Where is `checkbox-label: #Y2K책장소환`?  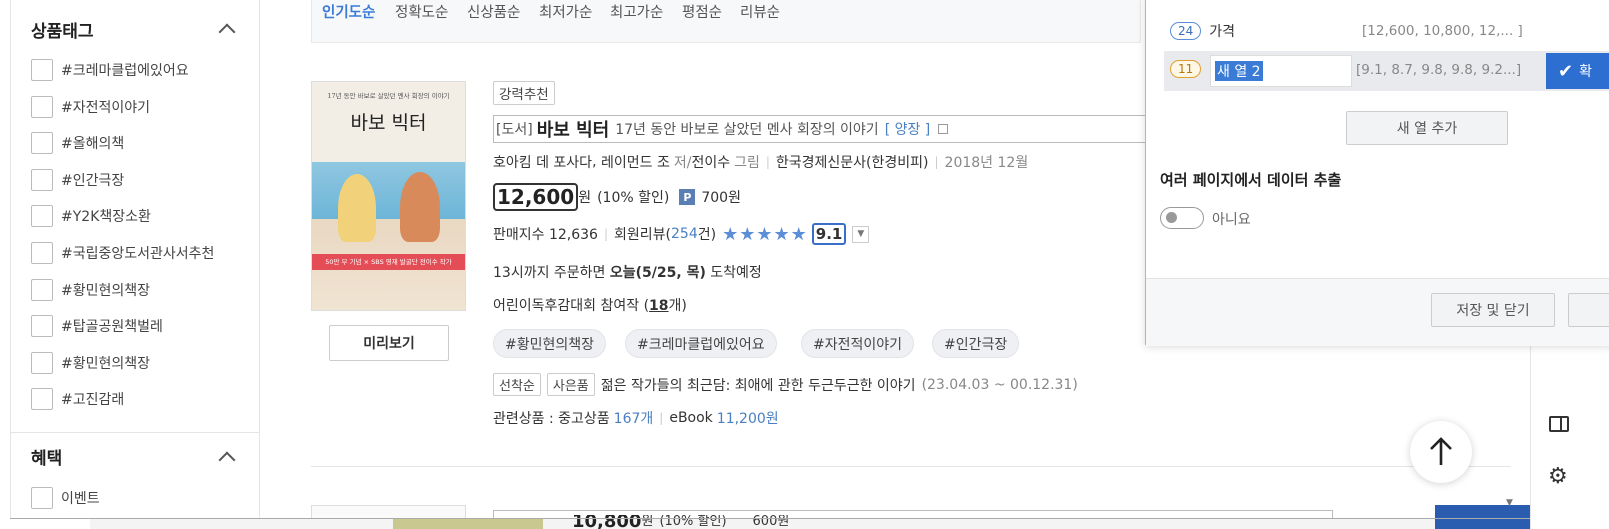 checkbox-label: #Y2K책장소환 is located at coordinates (106, 217).